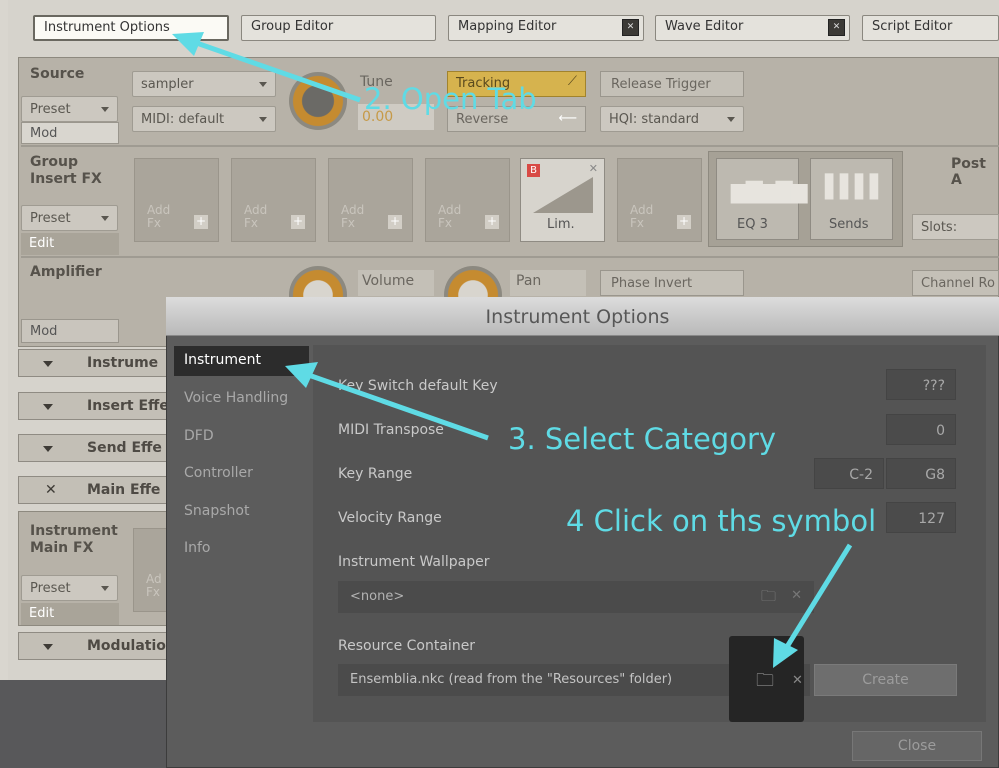  I want to click on midi-transpose-label: MIDI Transpose, so click(391, 430).